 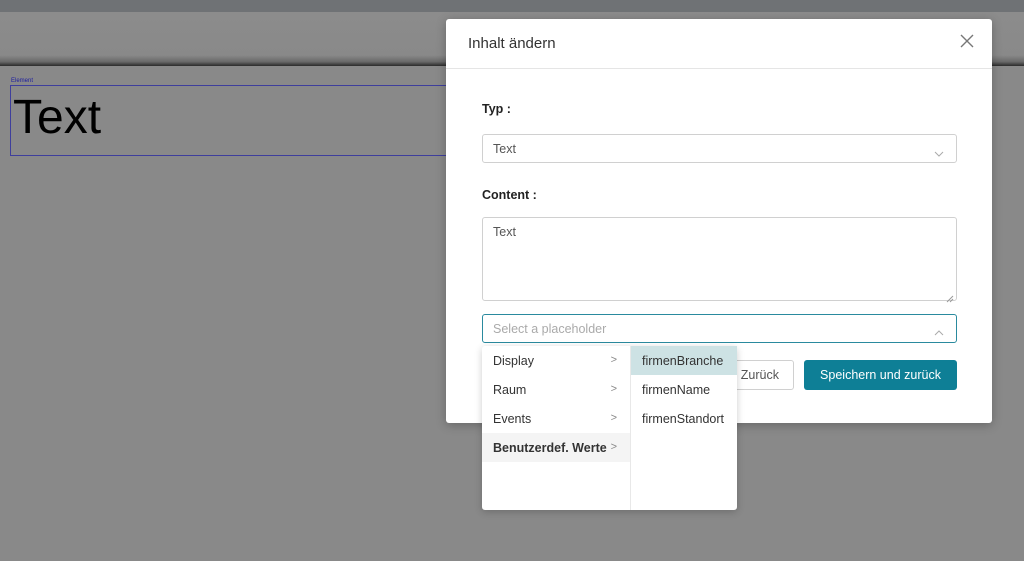 I want to click on cascader-item-custom-values: Benutzerdef. Werte >, so click(x=556, y=447).